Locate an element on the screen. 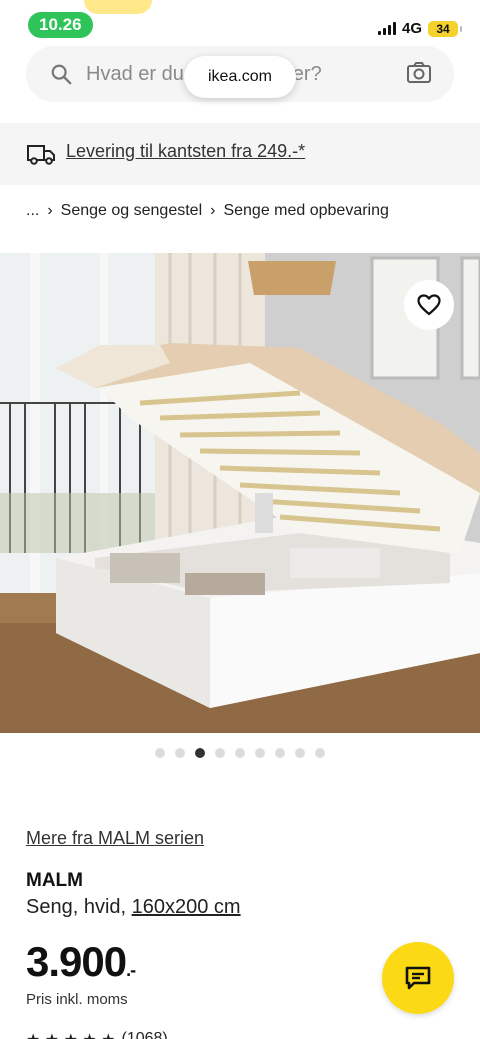 This screenshot has height=1039, width=480. url-pill: ikea.com is located at coordinates (240, 77).